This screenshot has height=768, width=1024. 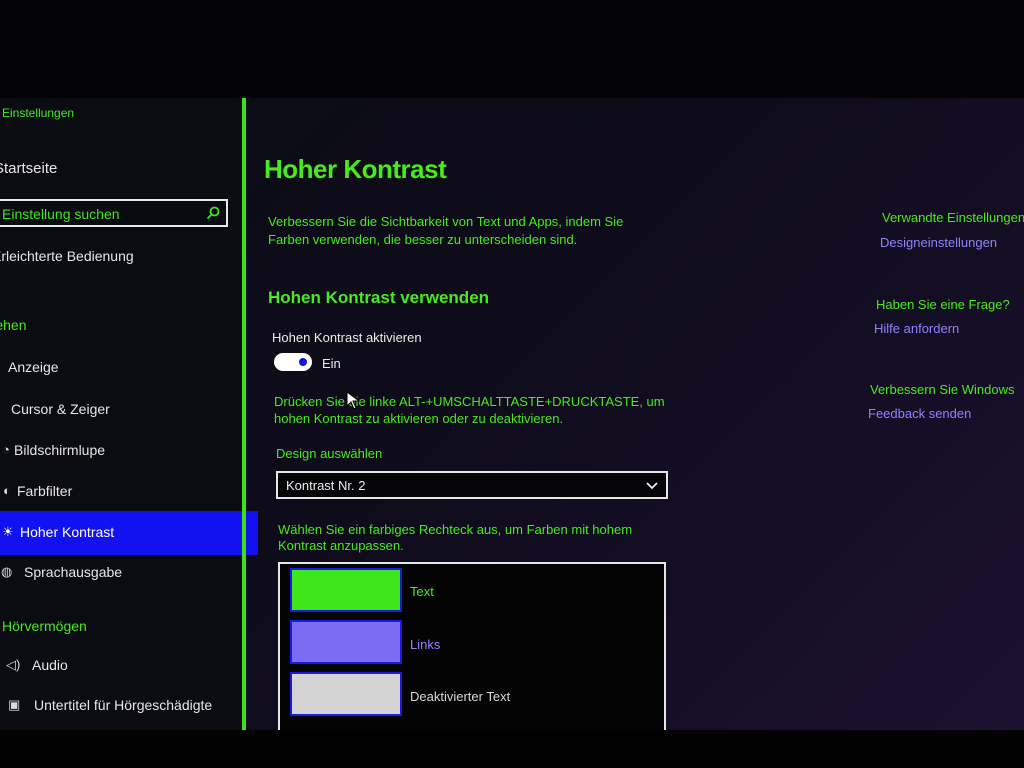 I want to click on chevron-down-icon, so click(x=652, y=486).